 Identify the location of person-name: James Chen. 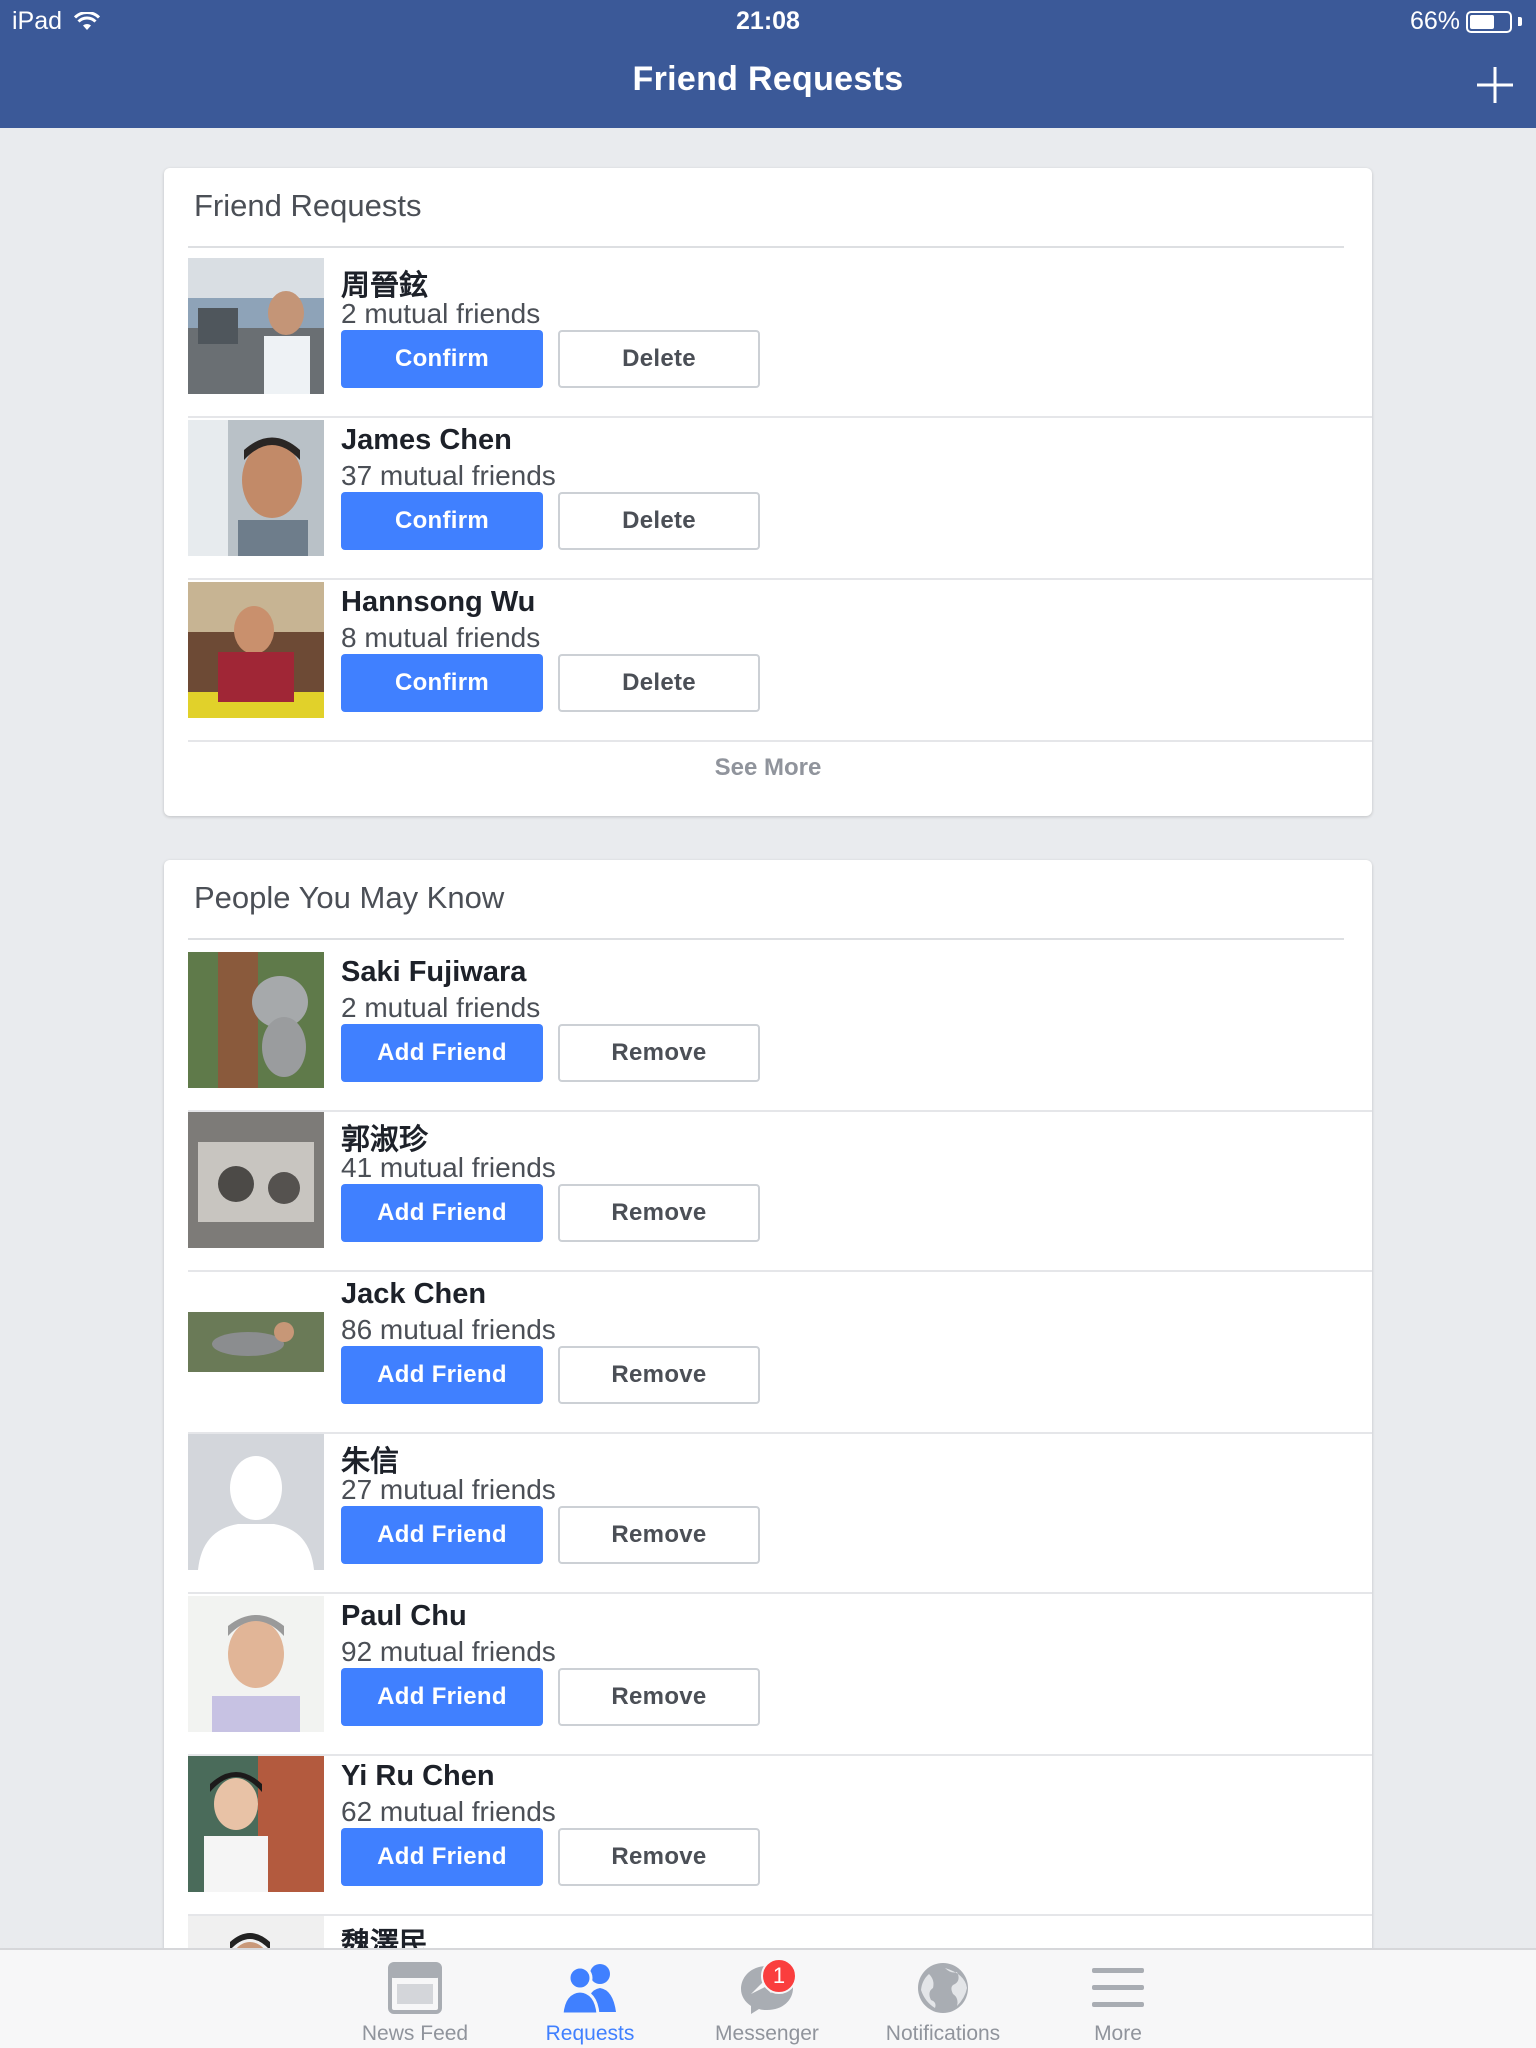
(426, 440).